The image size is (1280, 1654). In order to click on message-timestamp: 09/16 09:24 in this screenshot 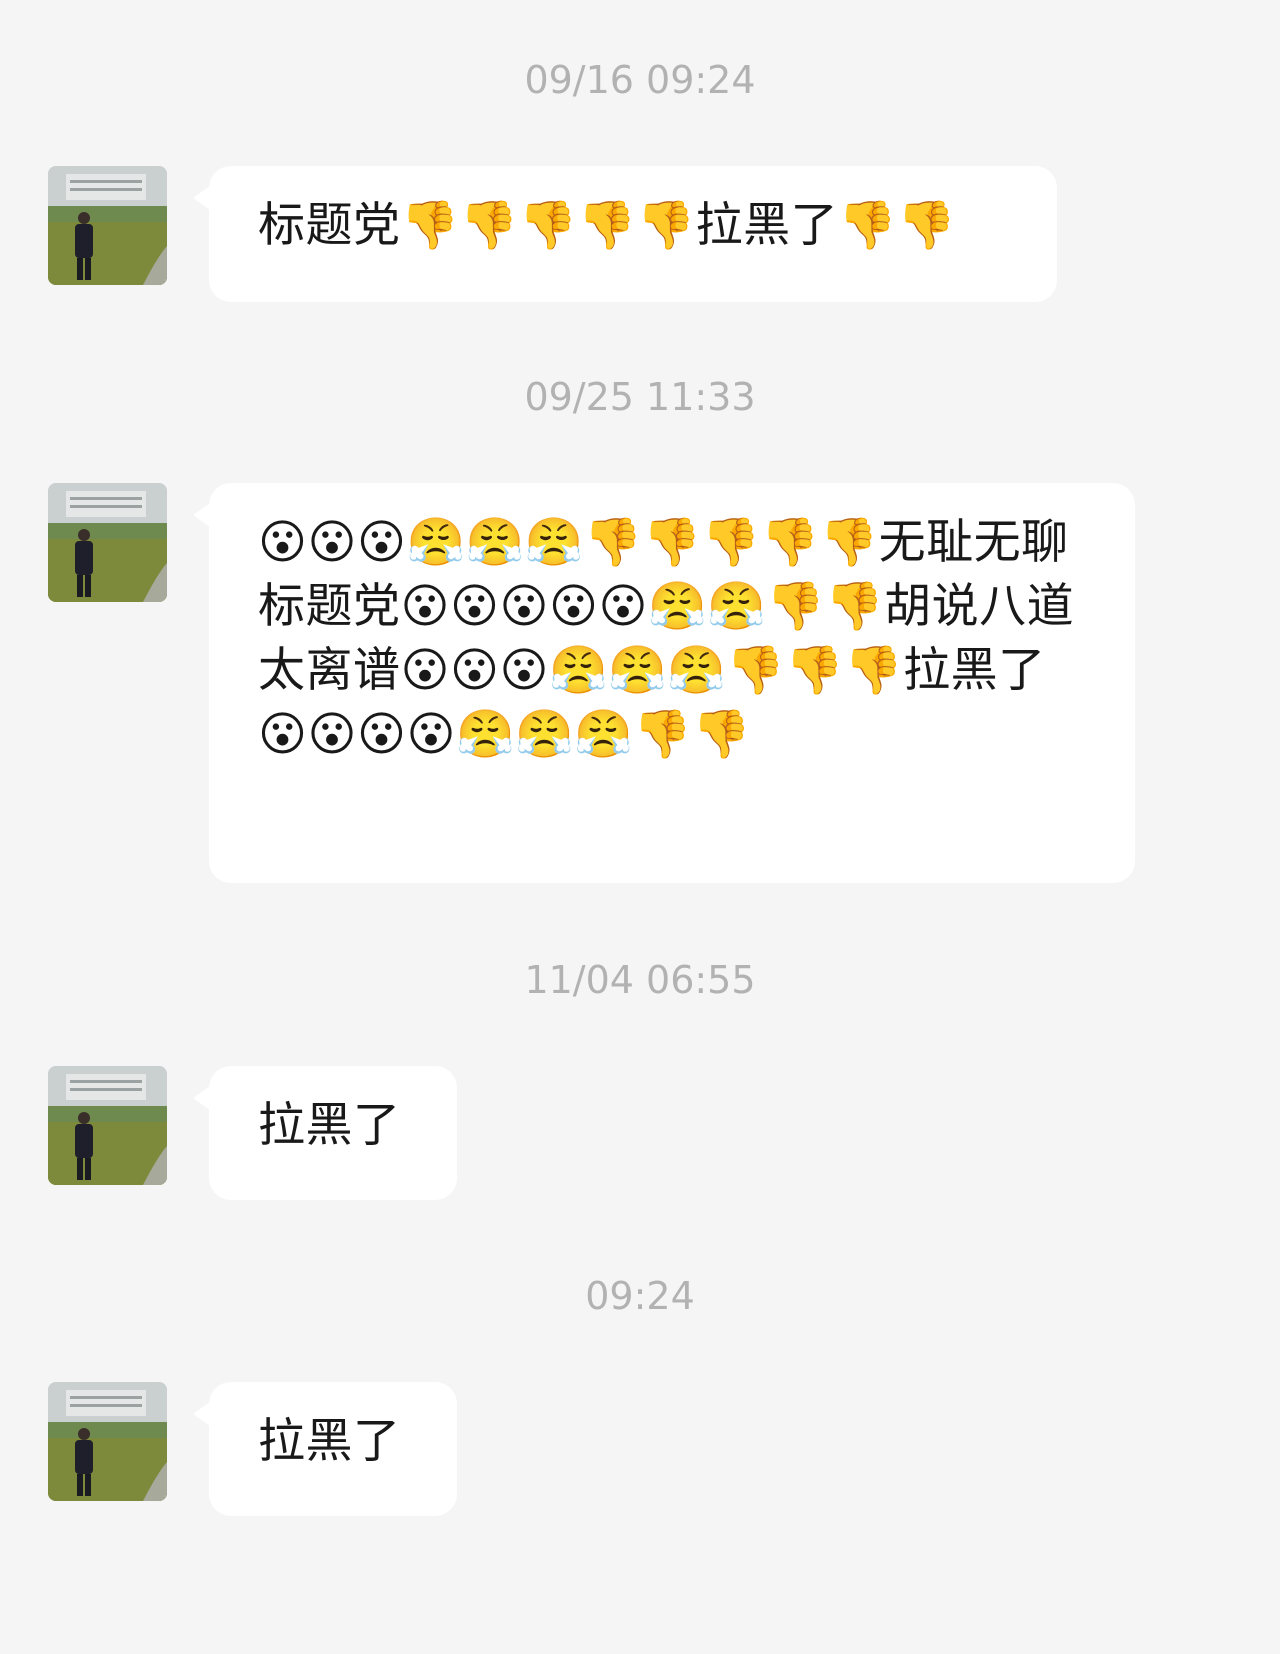, I will do `click(640, 80)`.